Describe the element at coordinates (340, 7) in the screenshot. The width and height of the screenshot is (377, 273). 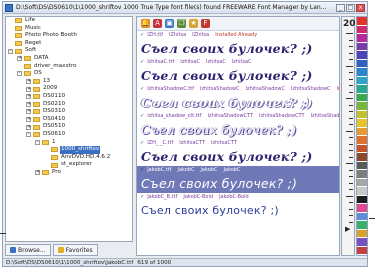
I see `minimize-button: _` at that location.